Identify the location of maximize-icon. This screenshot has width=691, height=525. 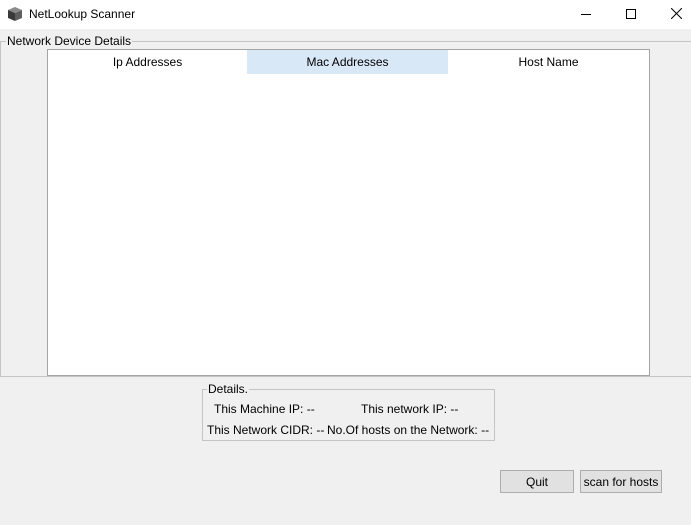
(631, 15).